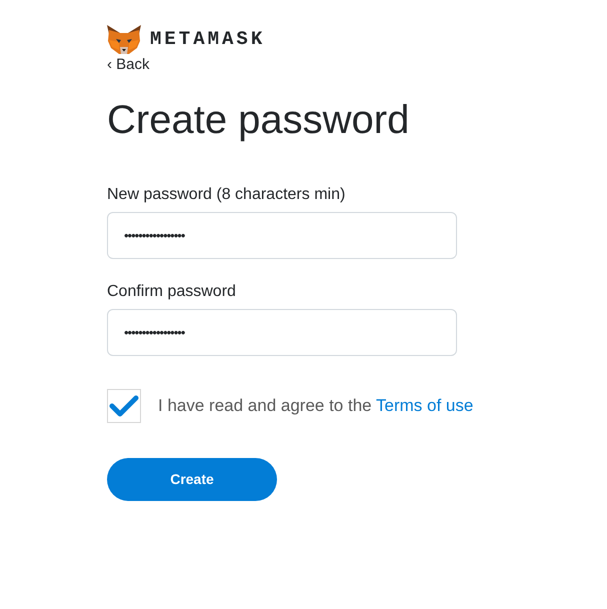 This screenshot has height=609, width=607. What do you see at coordinates (208, 39) in the screenshot?
I see `brand-wordmark: METAMASK` at bounding box center [208, 39].